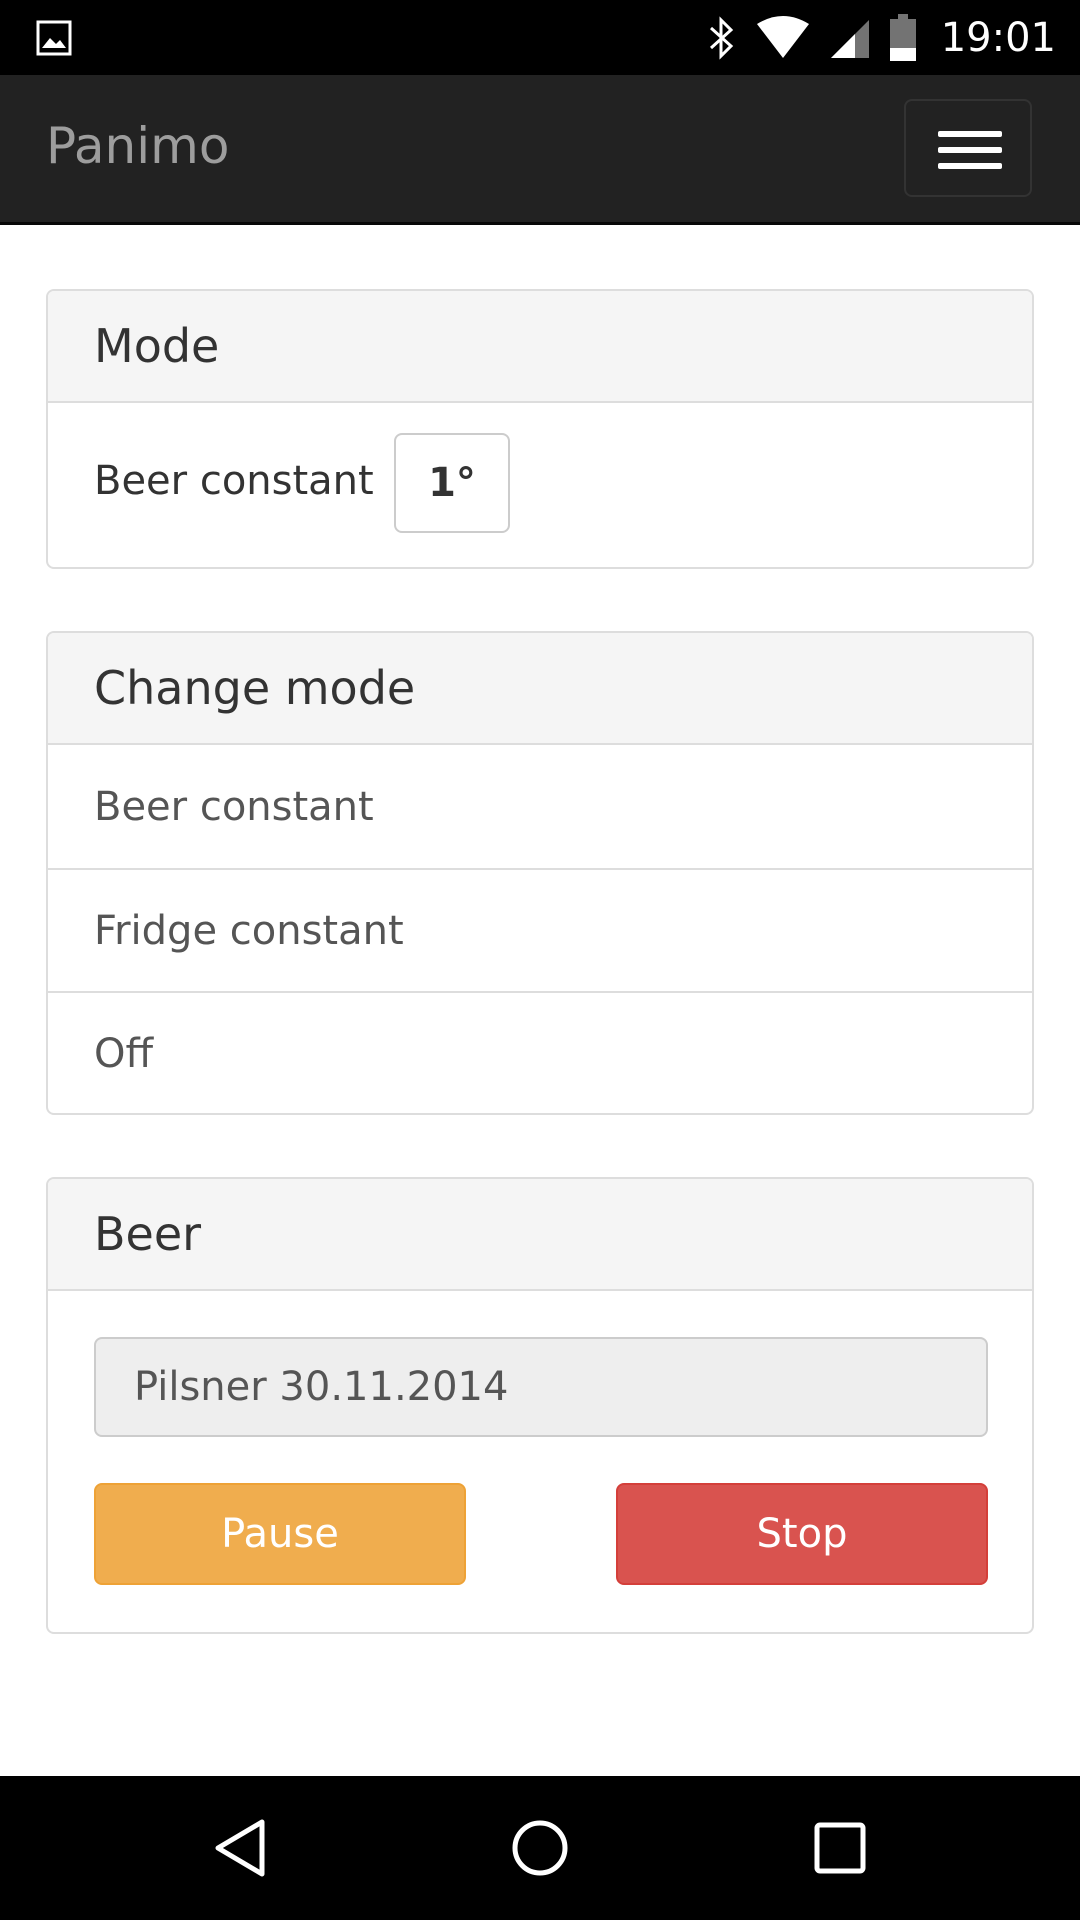  I want to click on signal-icon, so click(849, 38).